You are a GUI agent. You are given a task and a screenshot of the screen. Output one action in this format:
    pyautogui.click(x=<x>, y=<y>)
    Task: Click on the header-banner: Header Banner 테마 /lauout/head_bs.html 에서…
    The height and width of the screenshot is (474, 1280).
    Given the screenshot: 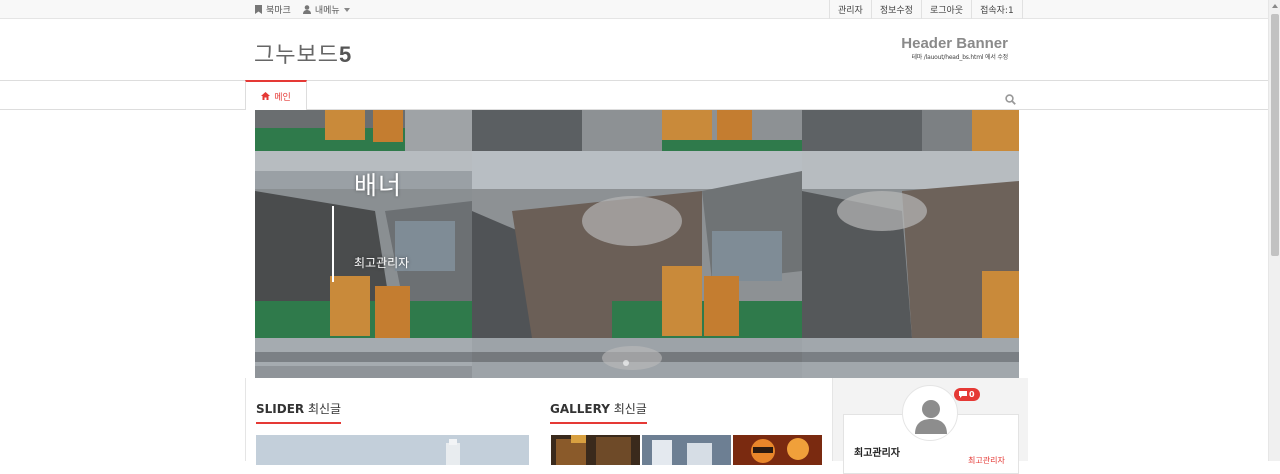 What is the action you would take?
    pyautogui.click(x=949, y=48)
    